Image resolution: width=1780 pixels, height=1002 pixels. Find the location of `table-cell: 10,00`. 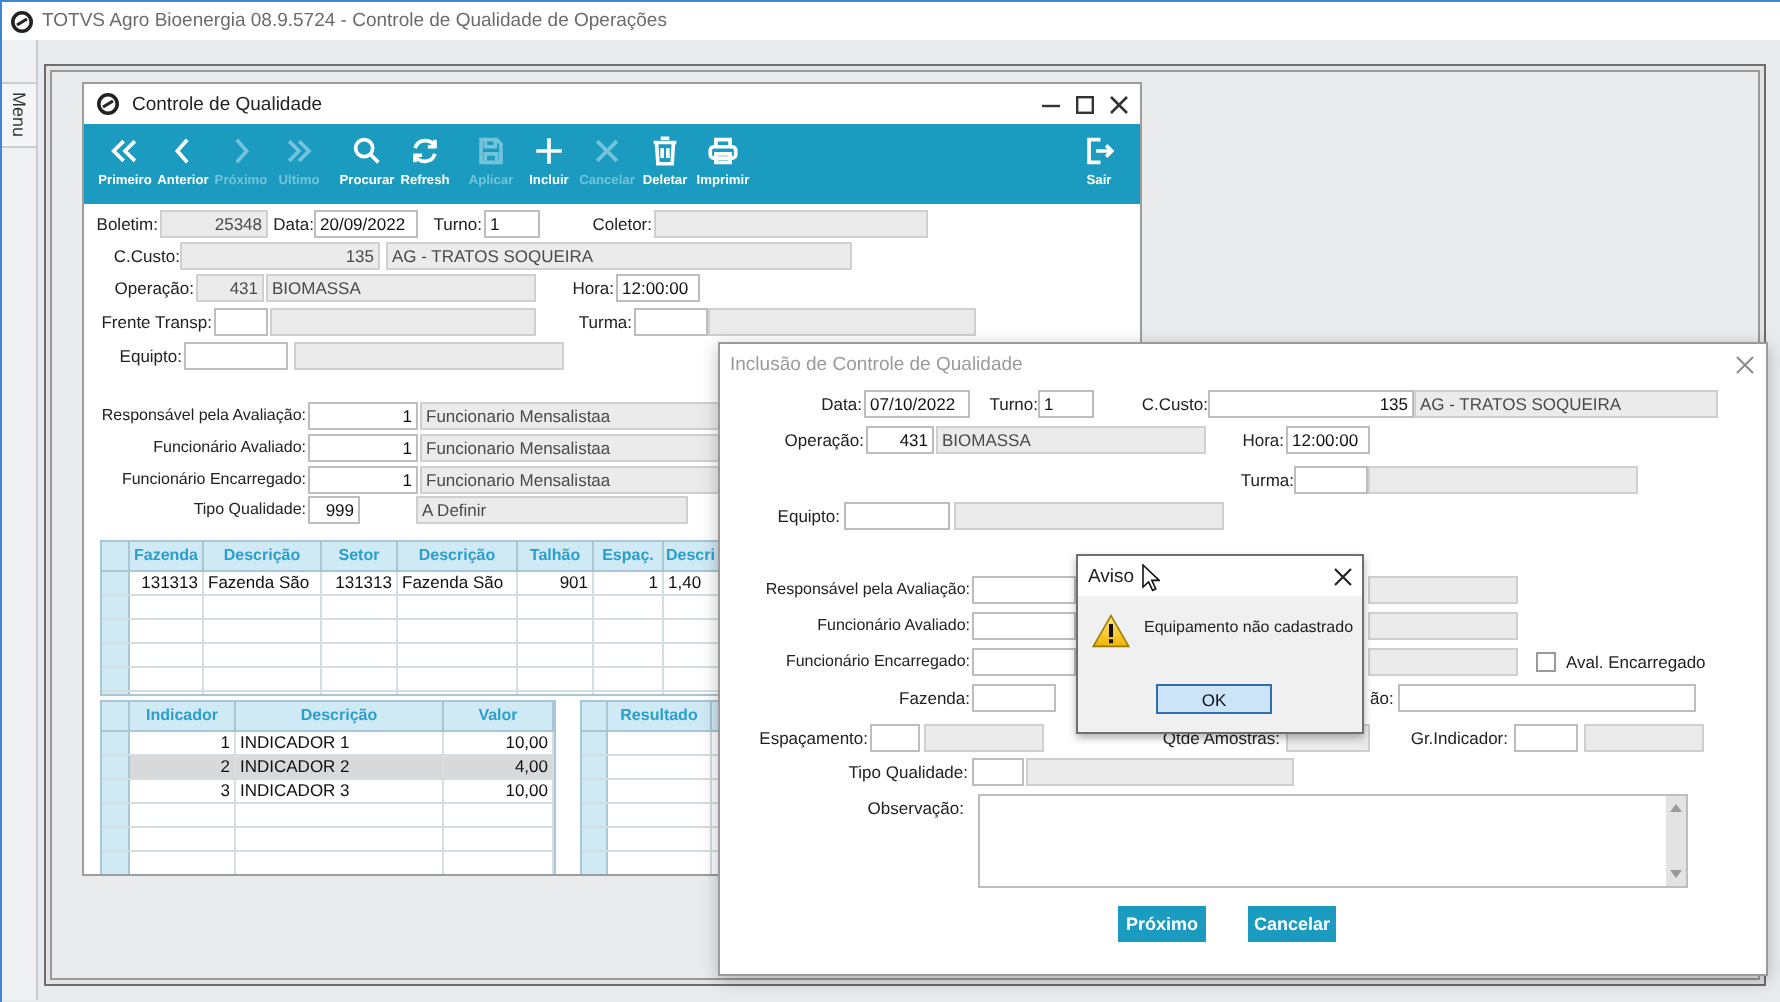

table-cell: 10,00 is located at coordinates (499, 743).